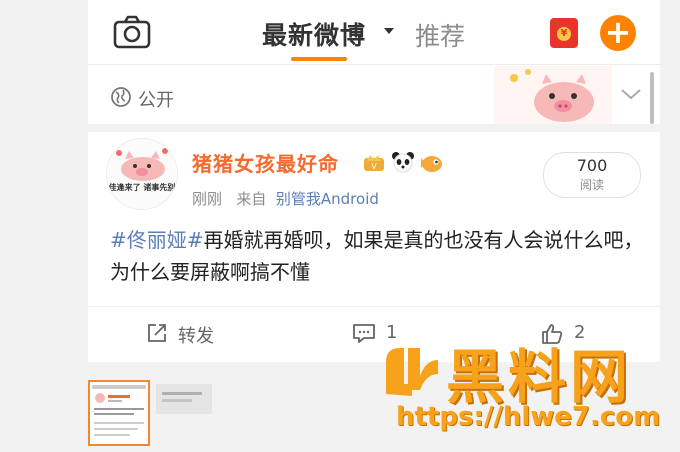  Describe the element at coordinates (380, 256) in the screenshot. I see `post-text: #佟丽娅#再婚就再婚呗，如果是真的也没有人会说什么吧，为什么要屏蔽啊搞不懂` at that location.